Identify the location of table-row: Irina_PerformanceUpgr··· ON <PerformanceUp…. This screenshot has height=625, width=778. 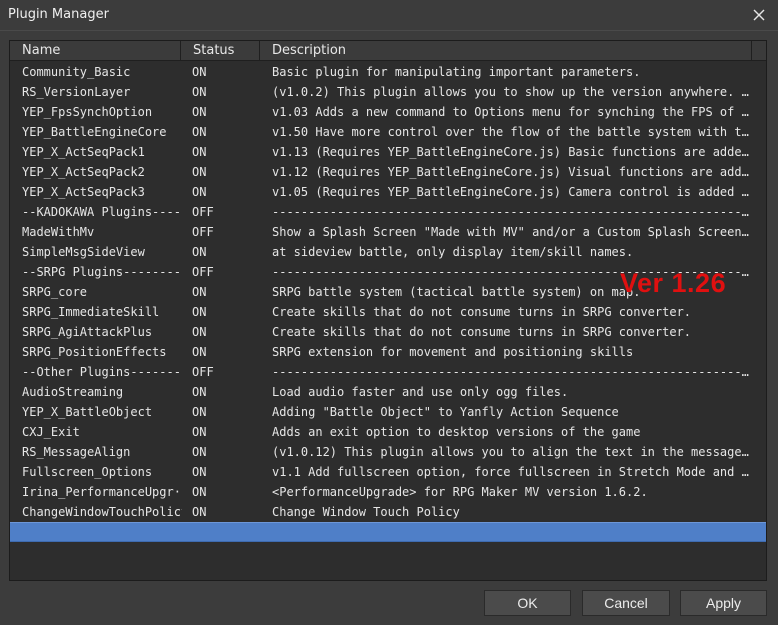
(388, 492).